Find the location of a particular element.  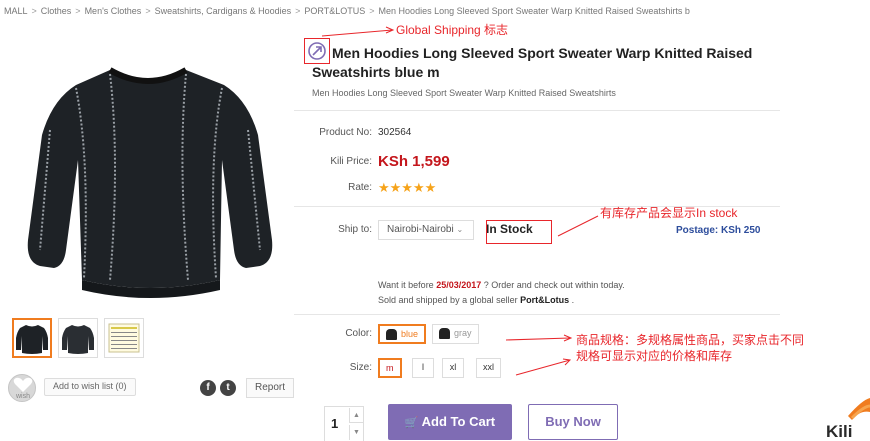

breadcrumb-item-mall: MALL is located at coordinates (16, 11).